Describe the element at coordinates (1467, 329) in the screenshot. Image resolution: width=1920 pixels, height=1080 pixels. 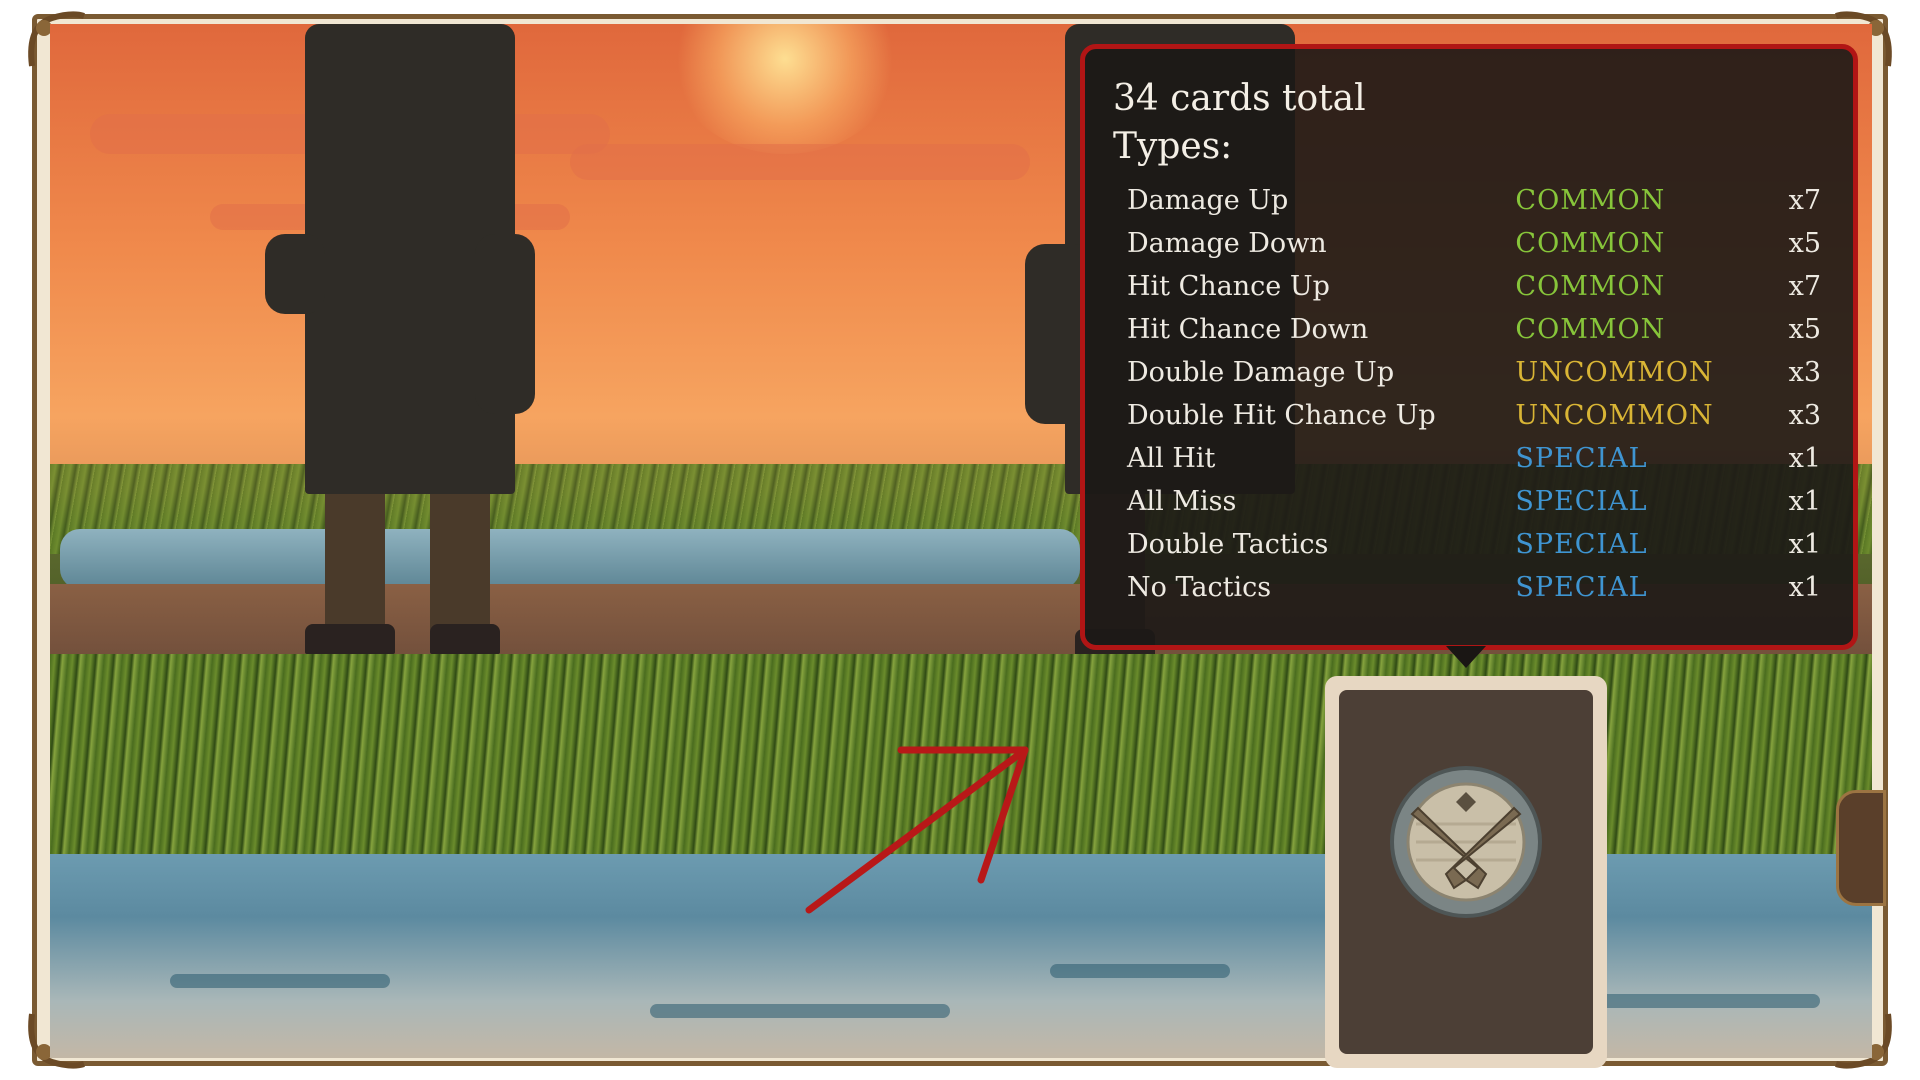
I see `card-type-row: Hit Chance Down COMMON x5` at that location.